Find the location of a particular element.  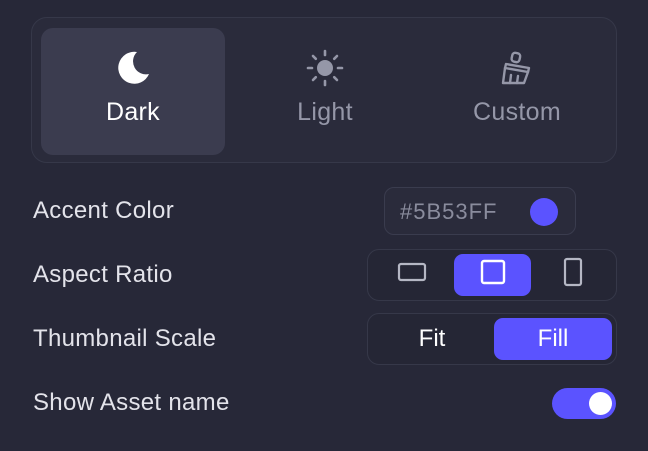

aspect-ratio-portrait is located at coordinates (573, 275).